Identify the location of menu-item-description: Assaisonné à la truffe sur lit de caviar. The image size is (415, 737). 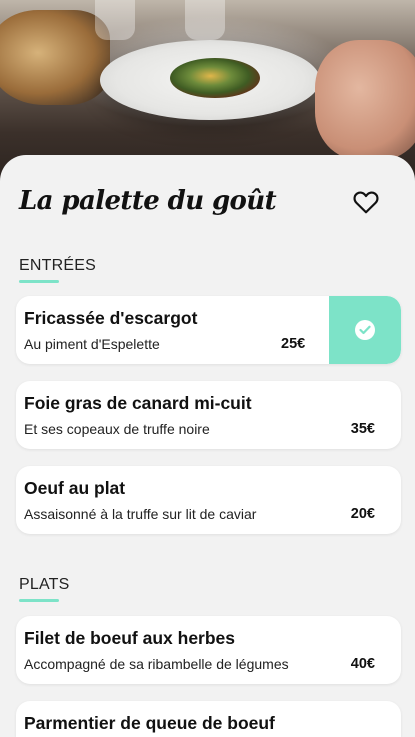
(140, 514).